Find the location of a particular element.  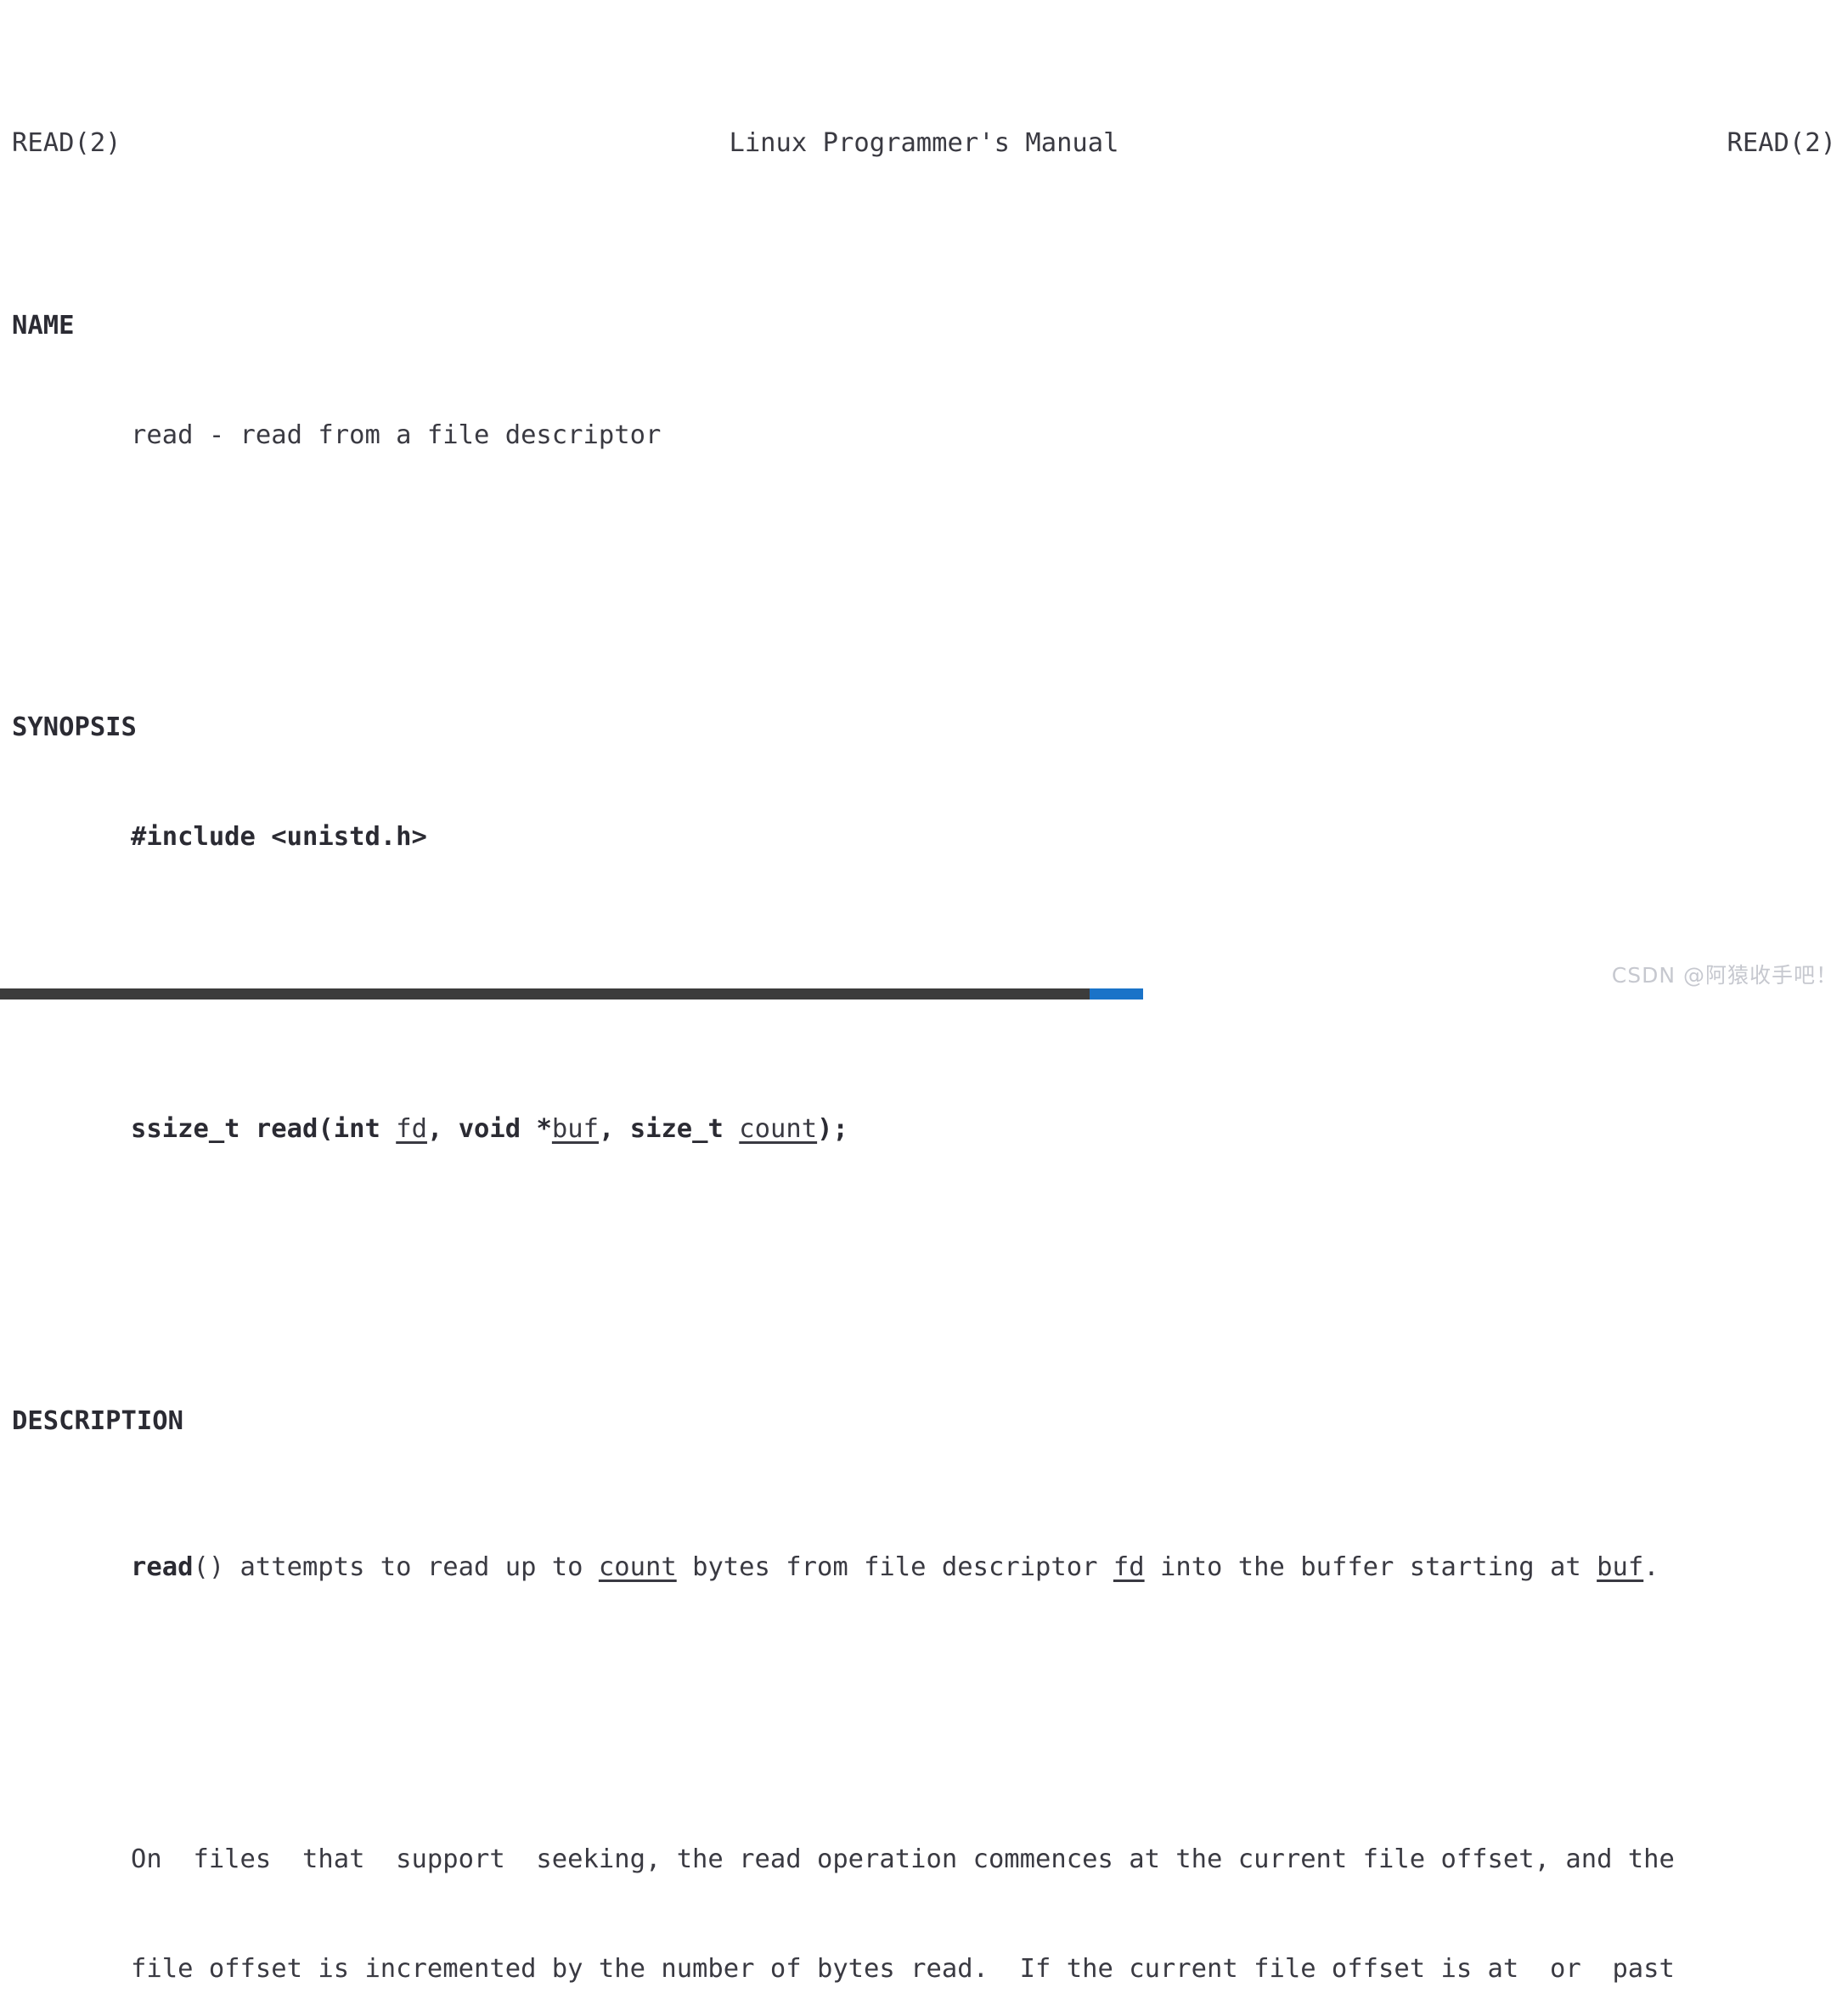

signature-asterisk: * is located at coordinates (544, 1129).